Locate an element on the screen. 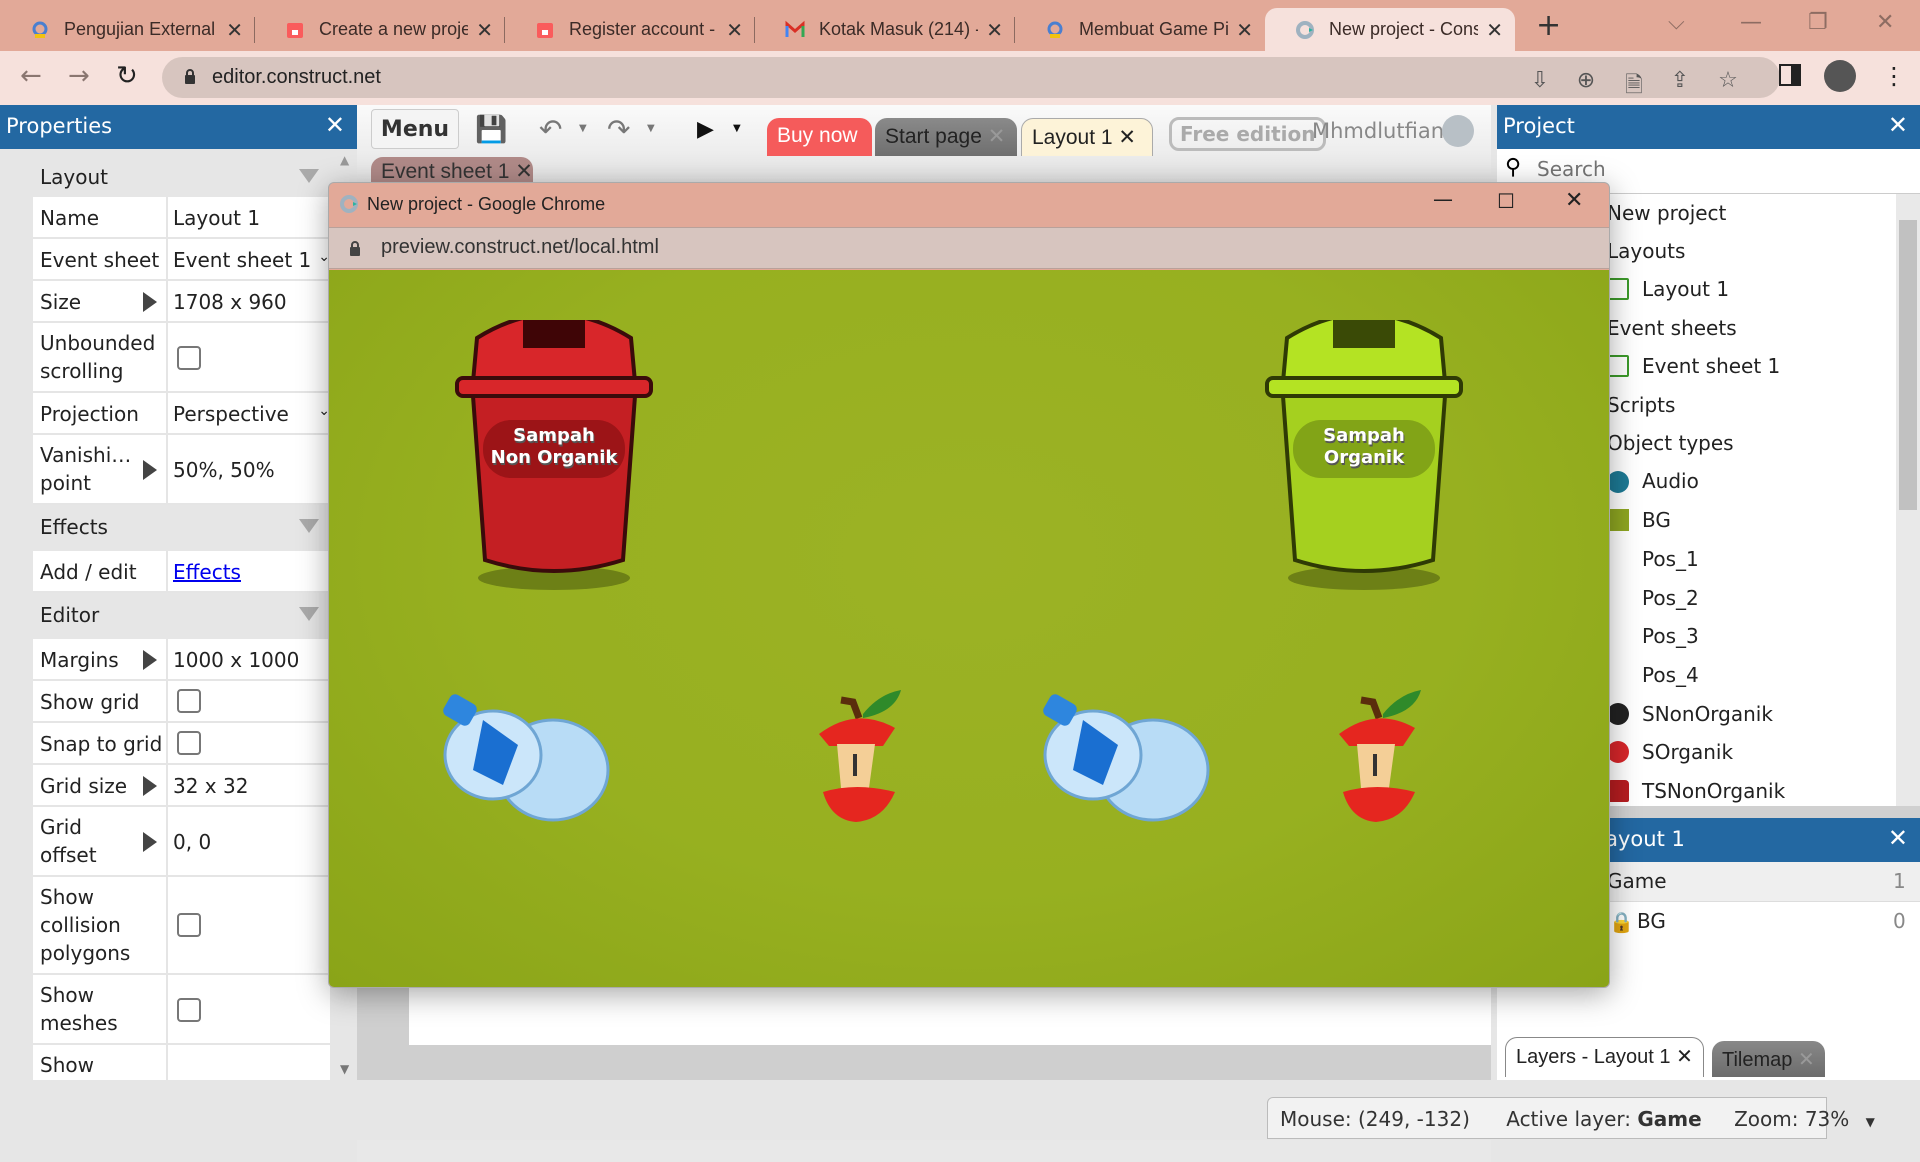  prop-value: Perspective is located at coordinates (231, 414).